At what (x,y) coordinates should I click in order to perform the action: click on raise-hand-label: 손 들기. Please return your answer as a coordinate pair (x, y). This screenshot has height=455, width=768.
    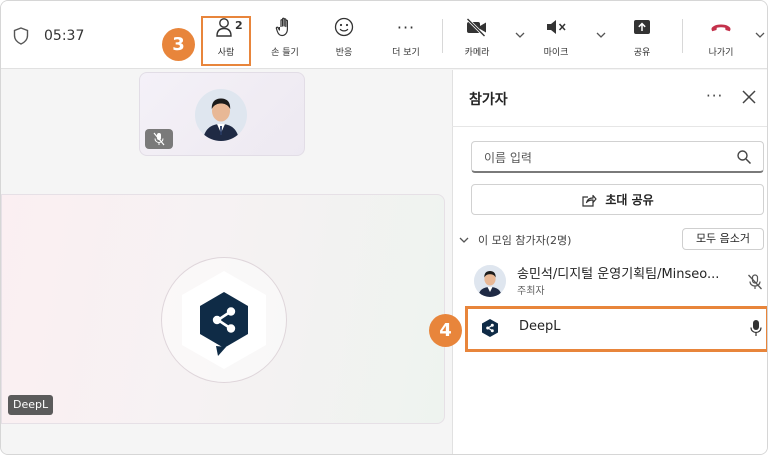
    Looking at the image, I should click on (285, 53).